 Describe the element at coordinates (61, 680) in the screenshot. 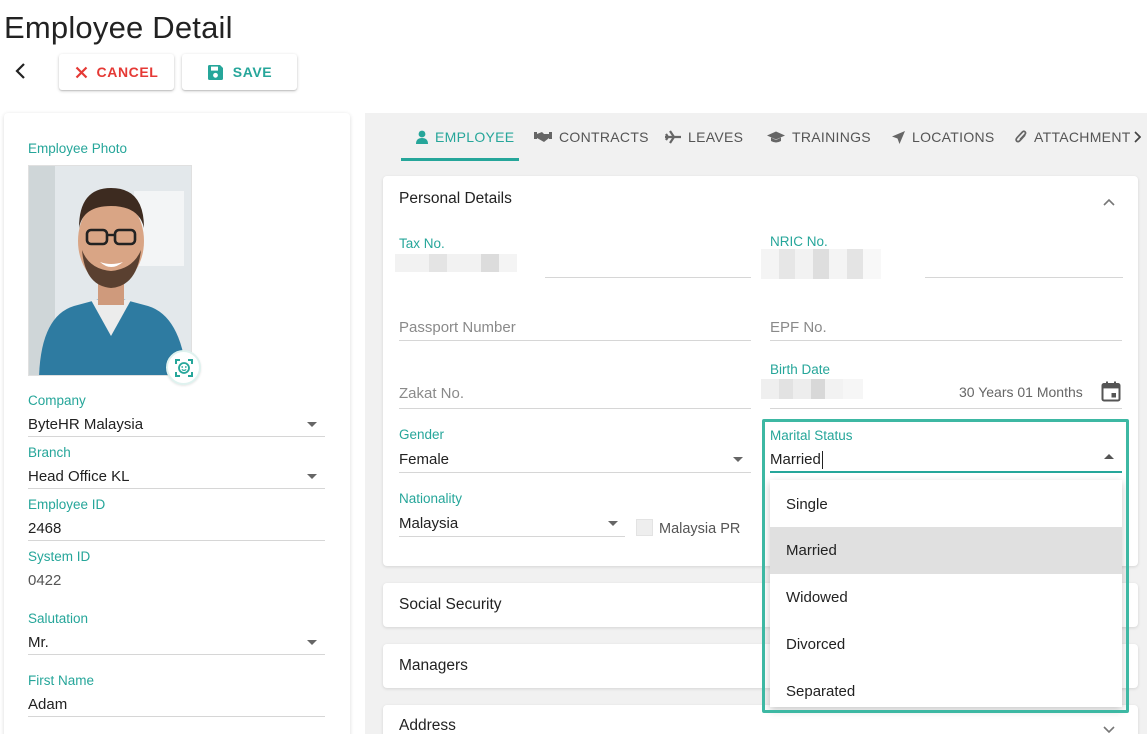

I see `first-name-label: First Name` at that location.